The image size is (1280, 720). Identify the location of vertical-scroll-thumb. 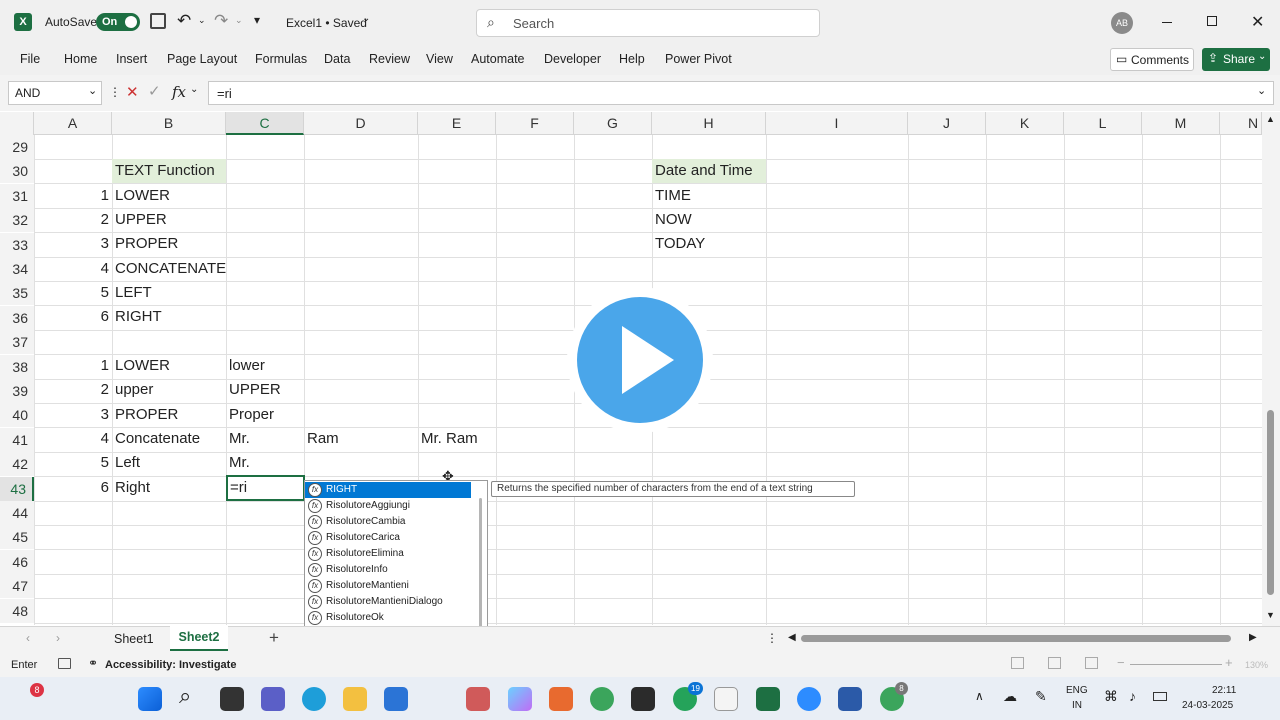
(1270, 502).